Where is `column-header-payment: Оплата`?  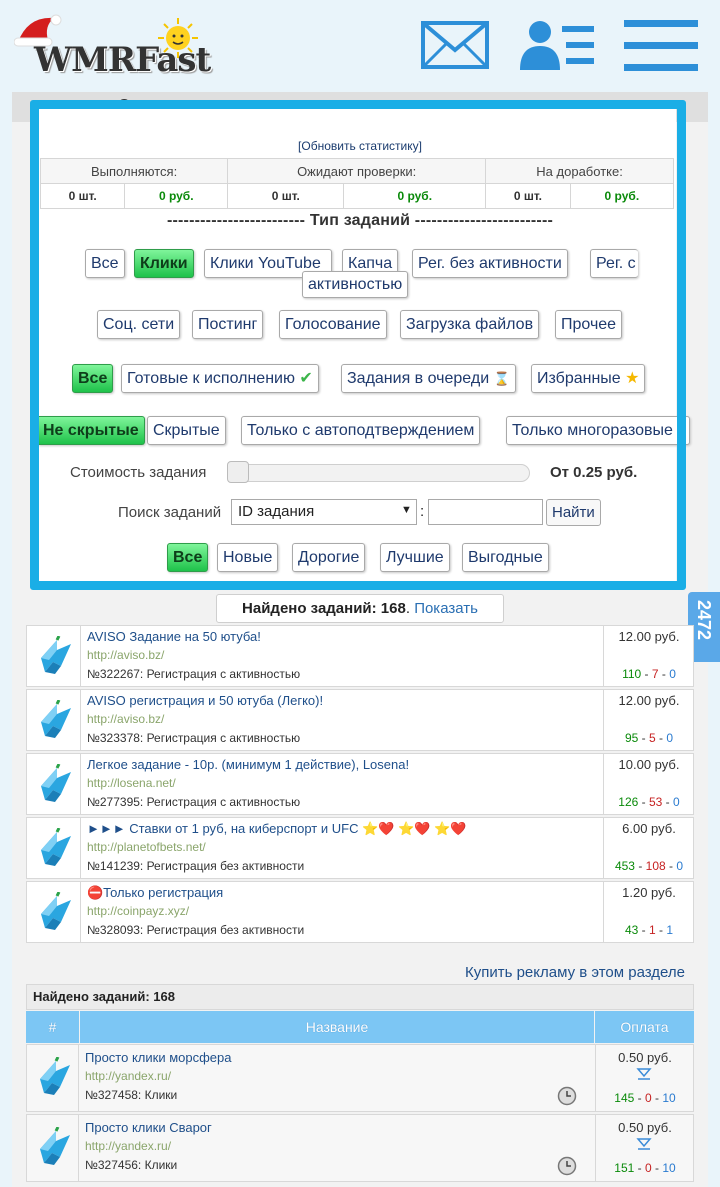 column-header-payment: Оплата is located at coordinates (644, 1027).